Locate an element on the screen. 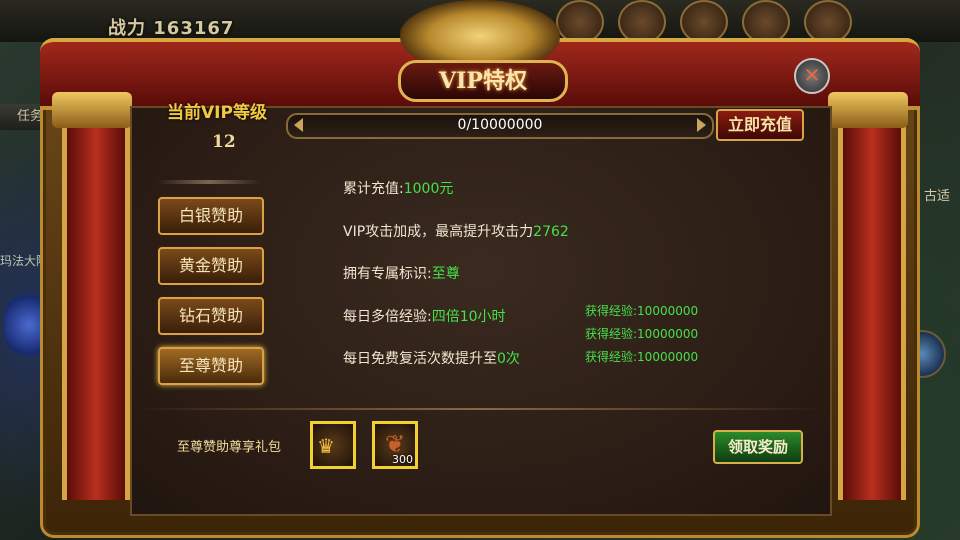 The width and height of the screenshot is (960, 540). tab-gold-sponsor: 黄金赞助 is located at coordinates (211, 266).